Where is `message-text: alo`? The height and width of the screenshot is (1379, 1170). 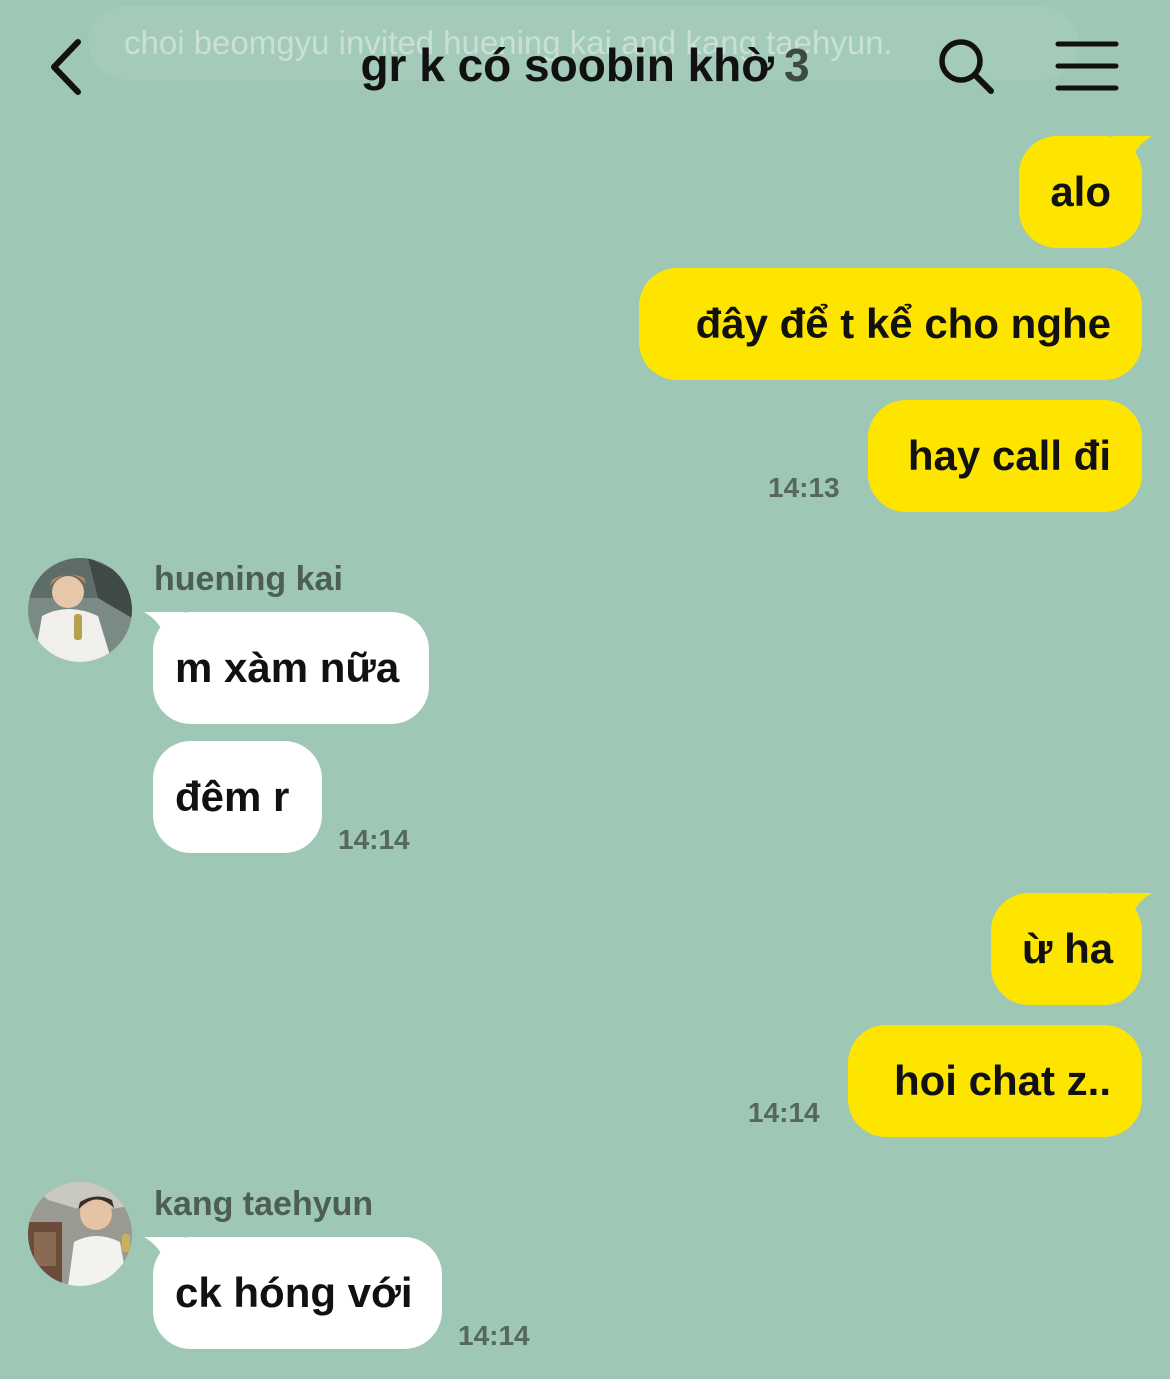
message-text: alo is located at coordinates (1080, 191).